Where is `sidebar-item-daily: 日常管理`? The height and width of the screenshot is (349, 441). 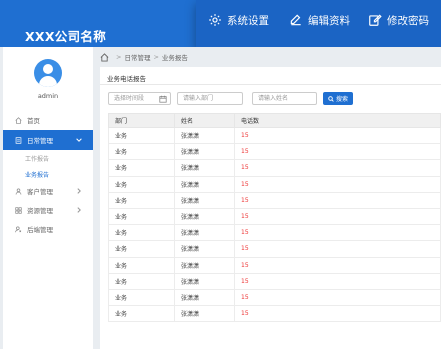
sidebar-item-daily: 日常管理 is located at coordinates (48, 140).